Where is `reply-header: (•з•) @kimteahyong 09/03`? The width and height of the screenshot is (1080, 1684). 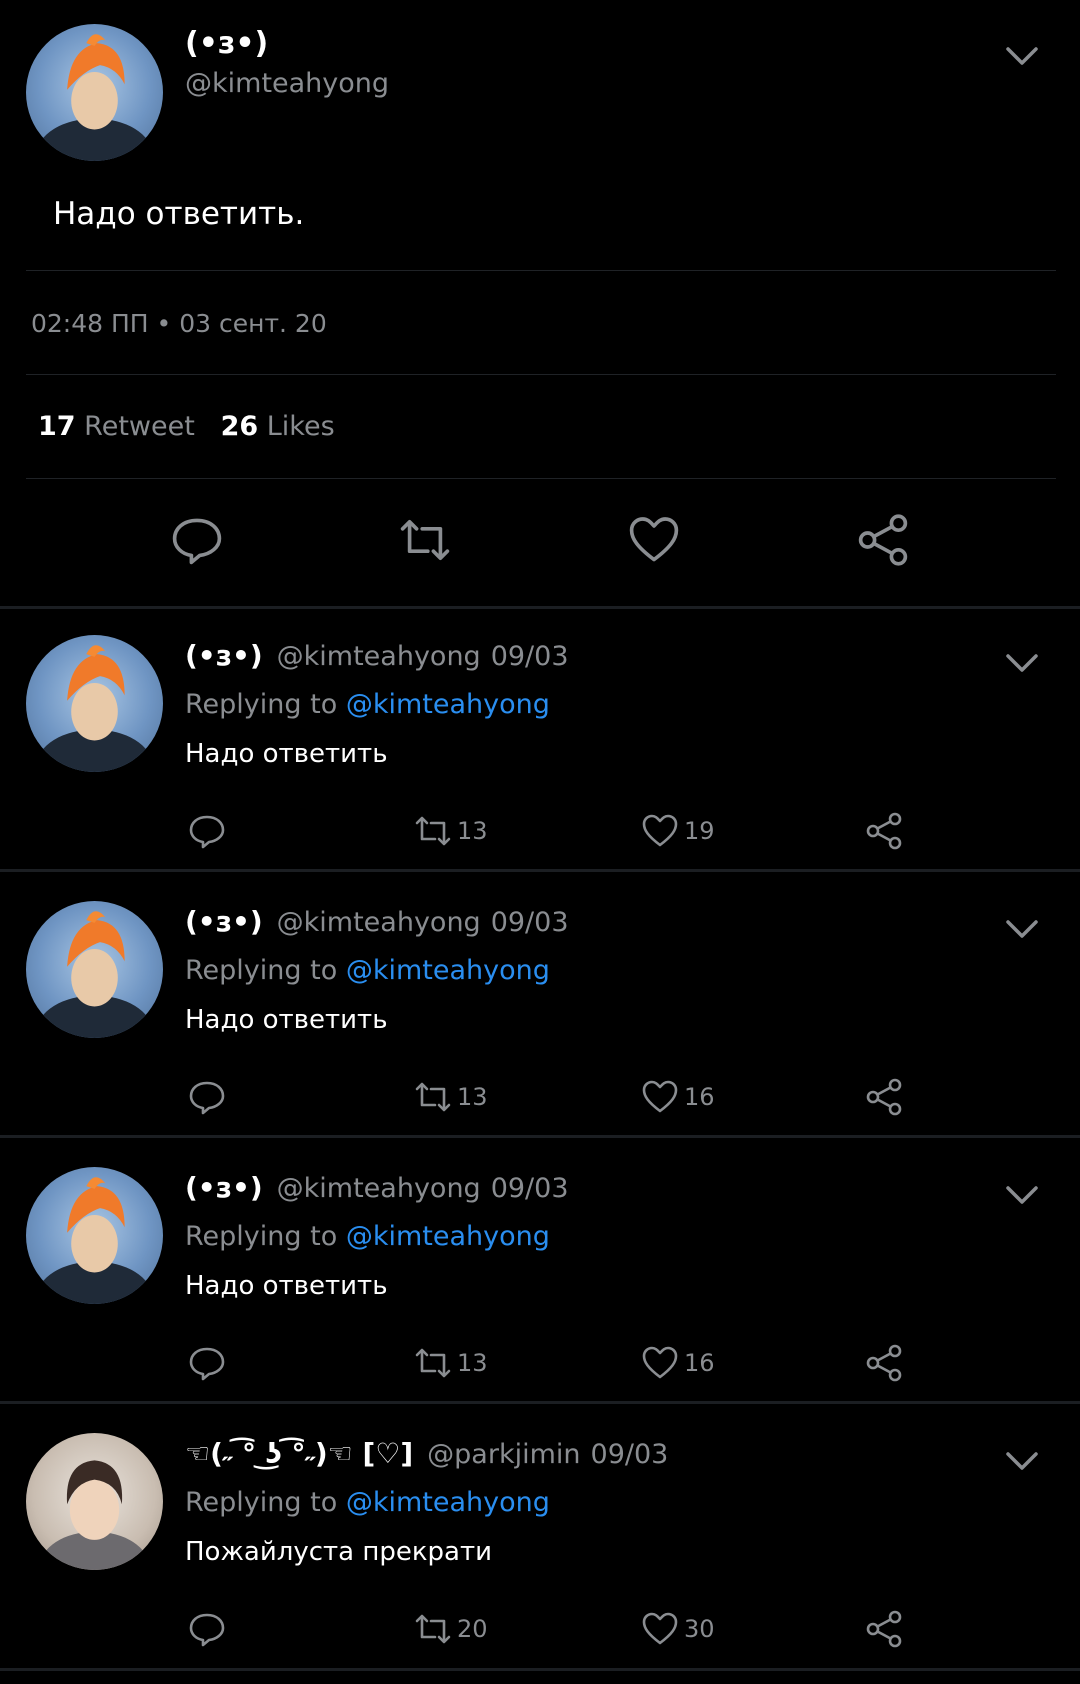 reply-header: (•з•) @kimteahyong 09/03 is located at coordinates (377, 921).